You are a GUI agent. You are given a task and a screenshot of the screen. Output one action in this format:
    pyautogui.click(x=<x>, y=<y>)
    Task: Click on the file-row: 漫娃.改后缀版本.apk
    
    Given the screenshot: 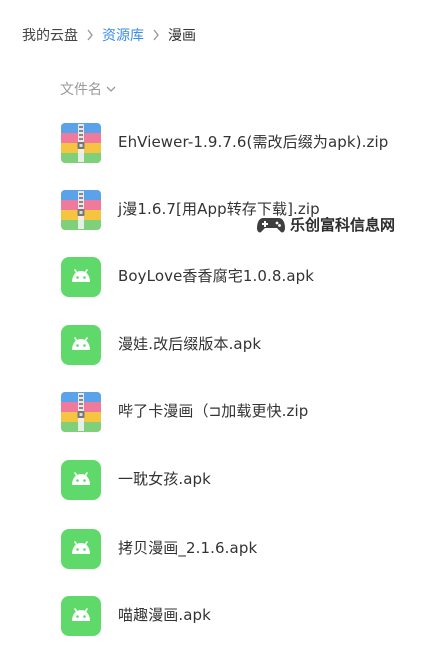 What is the action you would take?
    pyautogui.click(x=213, y=345)
    